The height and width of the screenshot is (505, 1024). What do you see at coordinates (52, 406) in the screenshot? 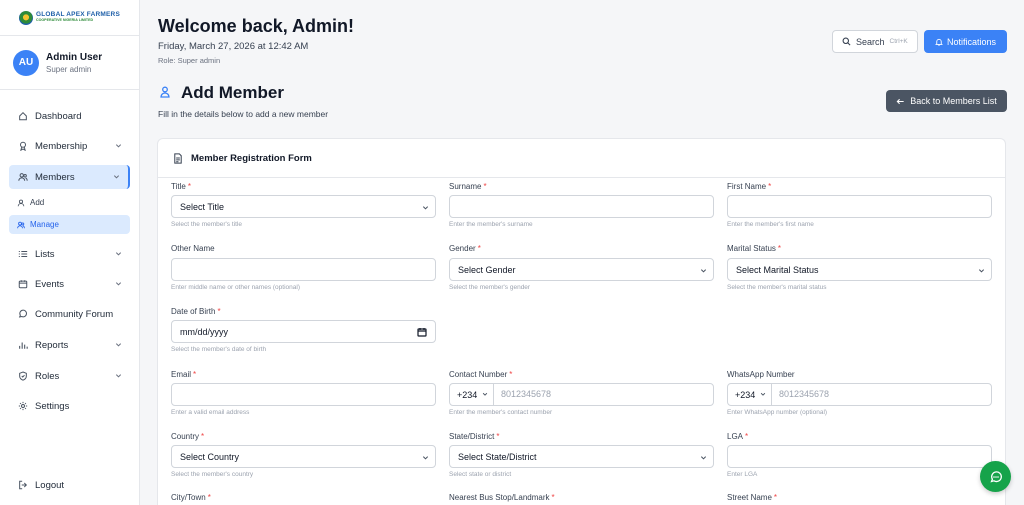
I see `sidebar-item-label: Settings` at bounding box center [52, 406].